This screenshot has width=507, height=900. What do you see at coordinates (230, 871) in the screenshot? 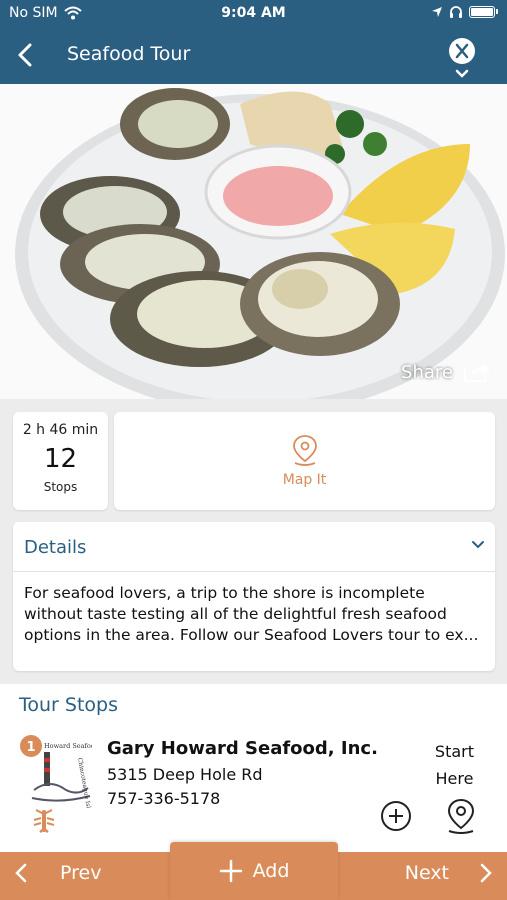
I see `plus-icon` at bounding box center [230, 871].